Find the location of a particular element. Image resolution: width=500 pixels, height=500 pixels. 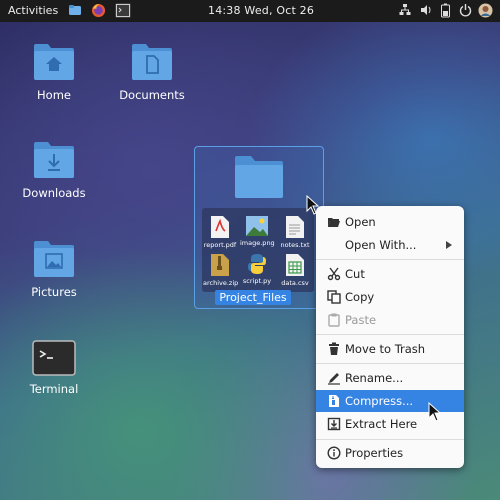

info-icon is located at coordinates (334, 453).